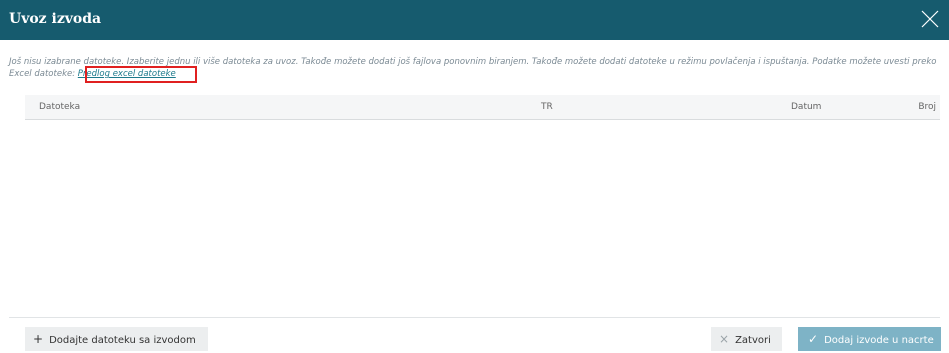 The height and width of the screenshot is (353, 949). Describe the element at coordinates (474, 20) in the screenshot. I see `dialog-header: Uvoz izvoda` at that location.